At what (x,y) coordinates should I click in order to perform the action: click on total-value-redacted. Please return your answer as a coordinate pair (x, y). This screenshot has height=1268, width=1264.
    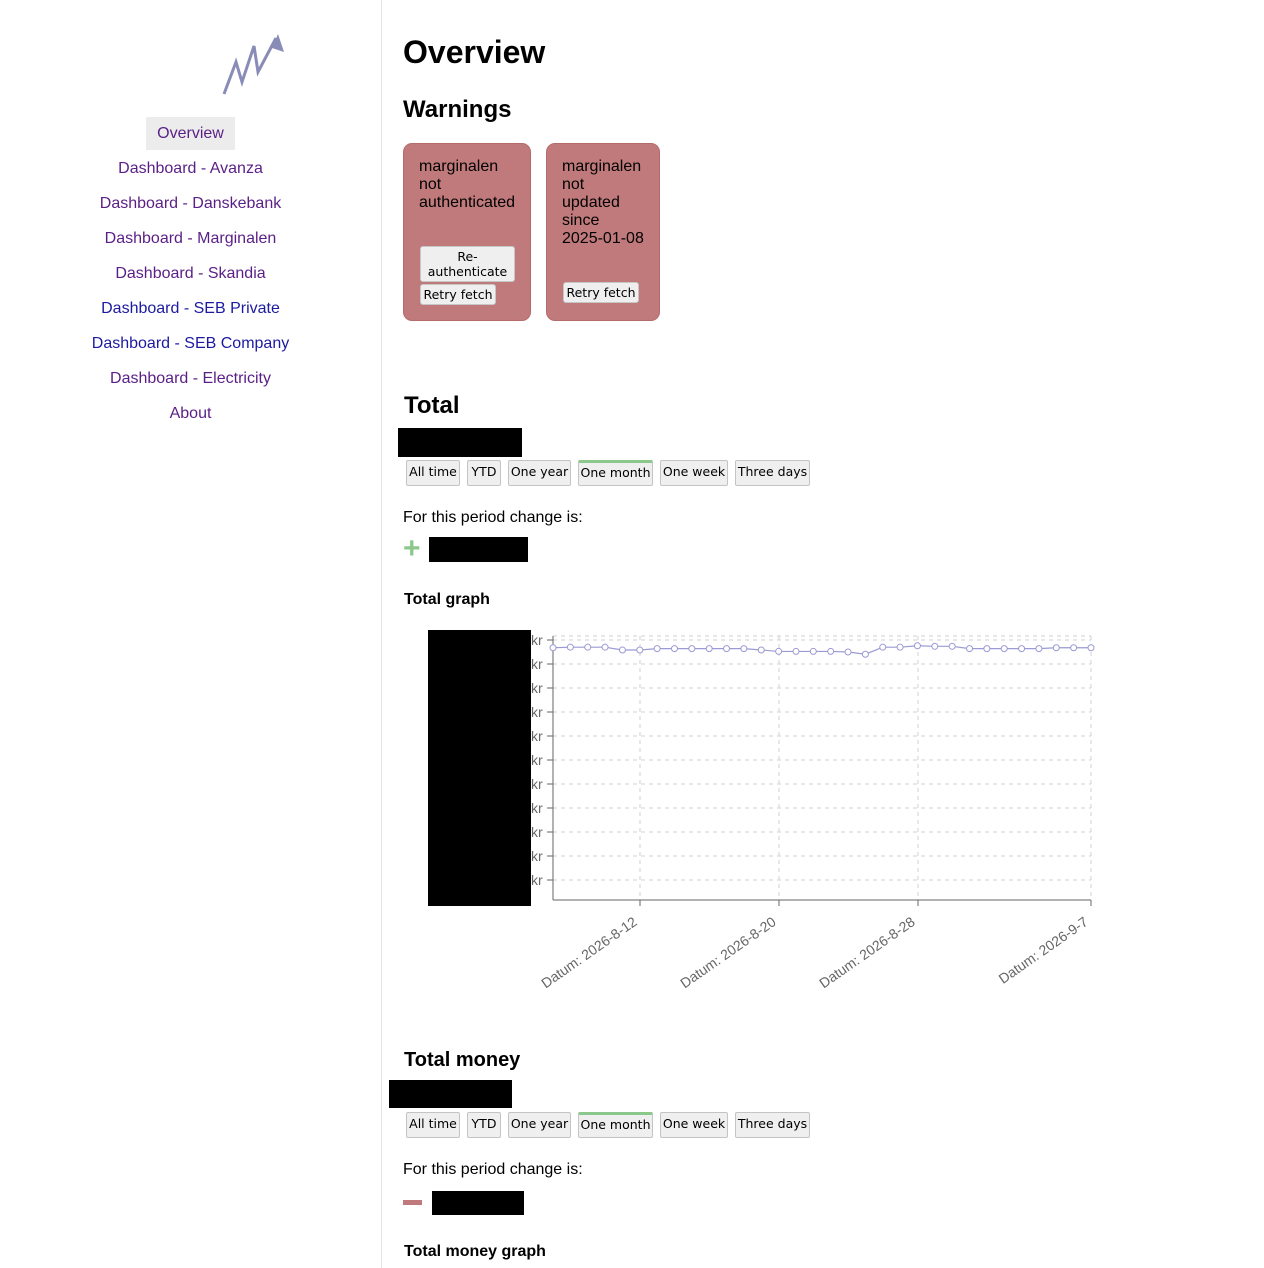
    Looking at the image, I should click on (460, 442).